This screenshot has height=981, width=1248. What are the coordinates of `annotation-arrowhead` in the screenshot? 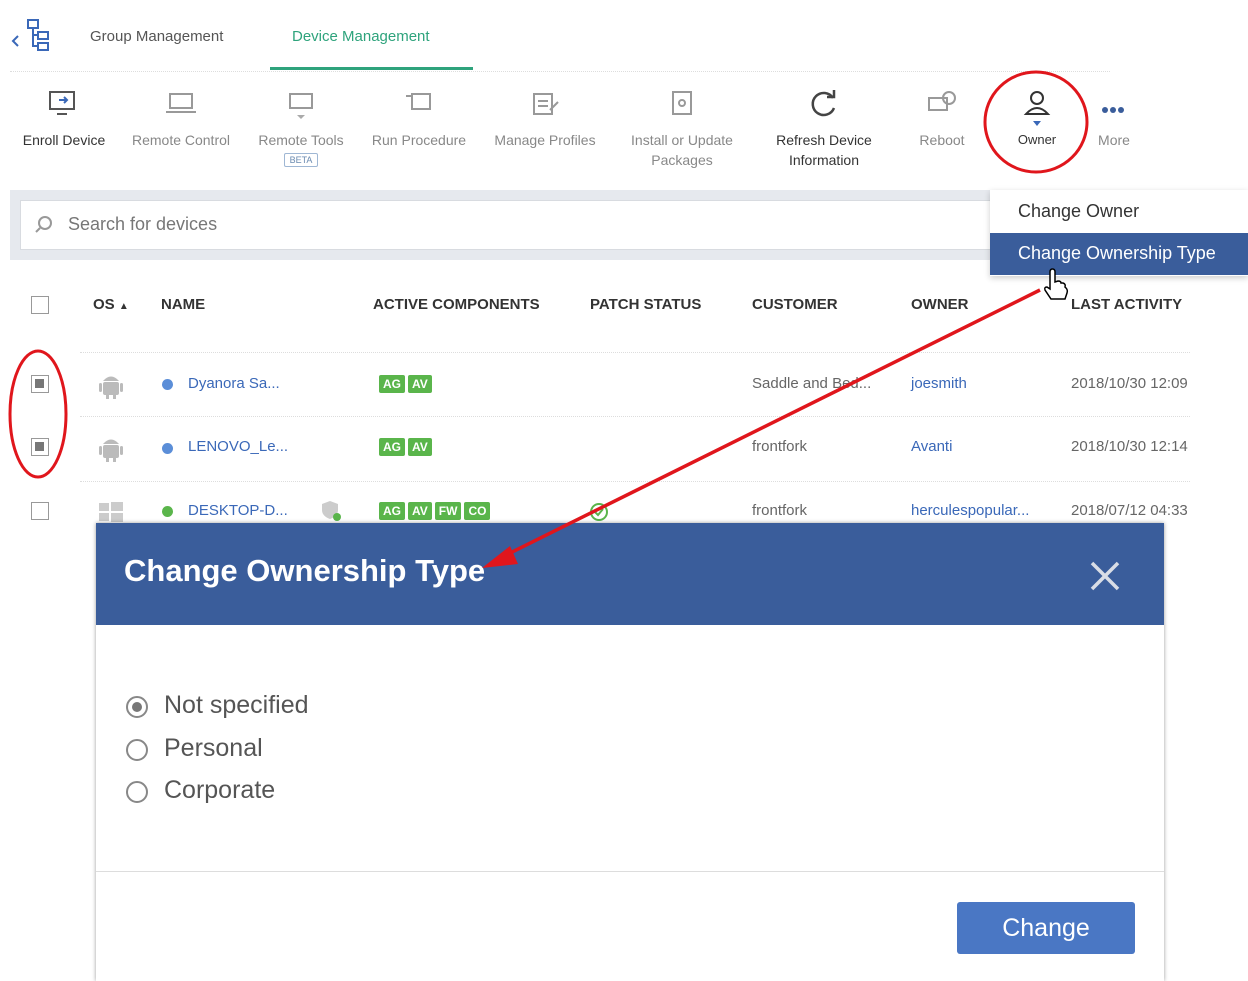 It's located at (500, 557).